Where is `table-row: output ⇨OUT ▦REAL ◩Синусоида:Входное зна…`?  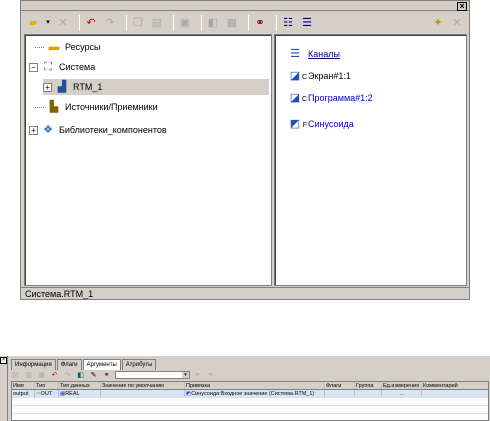 table-row: output ⇨OUT ▦REAL ◩Синусоида:Входное зна… is located at coordinates (250, 394).